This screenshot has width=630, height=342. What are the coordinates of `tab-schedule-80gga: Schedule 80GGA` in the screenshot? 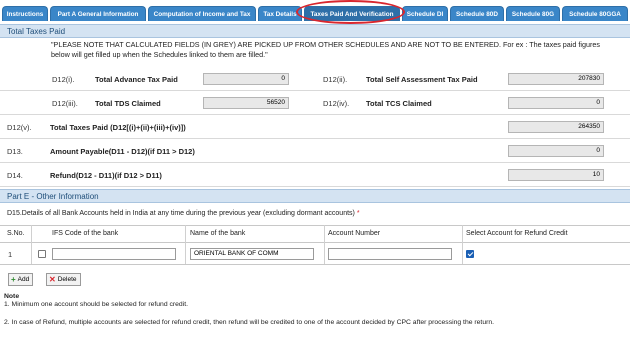 It's located at (595, 13).